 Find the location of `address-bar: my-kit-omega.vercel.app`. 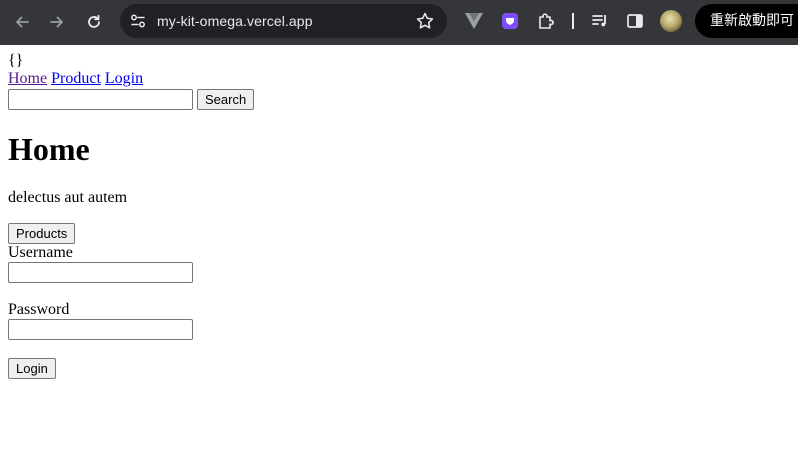

address-bar: my-kit-omega.vercel.app is located at coordinates (283, 21).